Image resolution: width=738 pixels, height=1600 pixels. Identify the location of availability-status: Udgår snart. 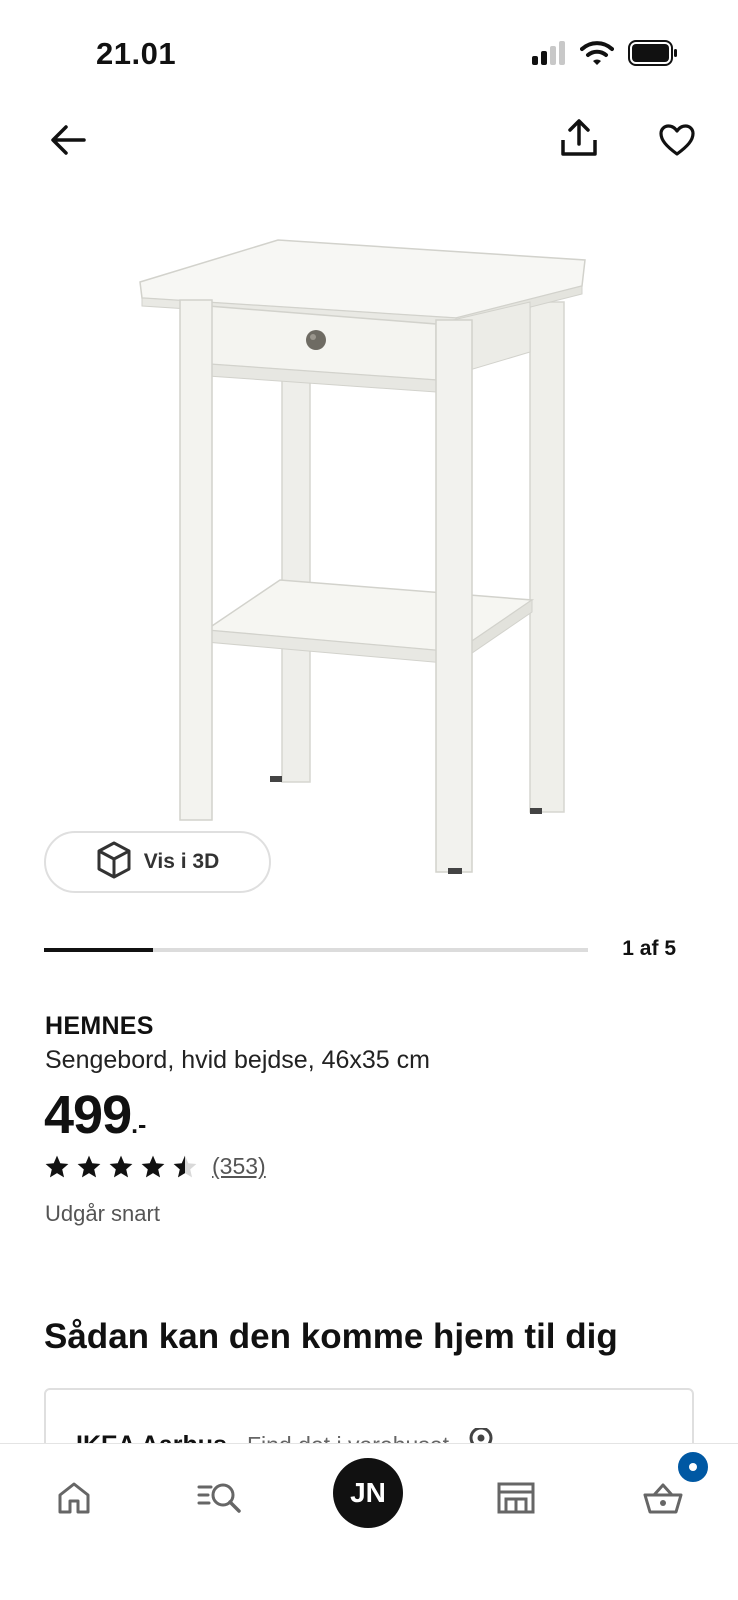
(102, 1213).